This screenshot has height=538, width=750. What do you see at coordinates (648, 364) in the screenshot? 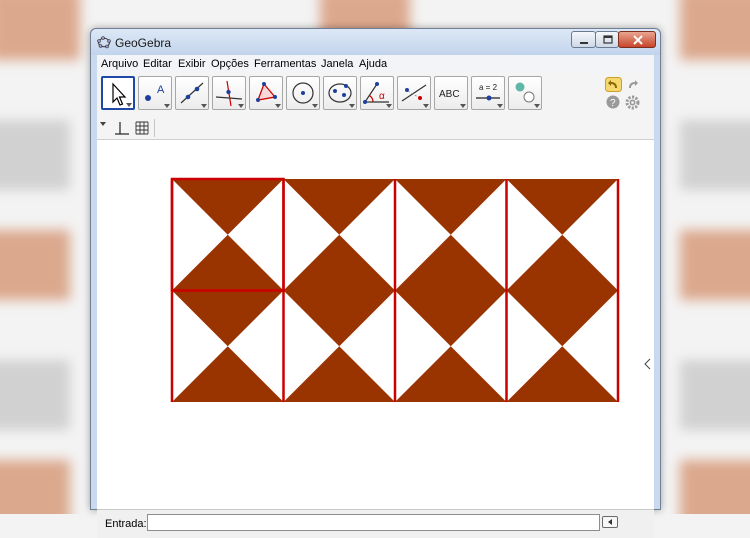
I see `sidebar-collapse-icon` at bounding box center [648, 364].